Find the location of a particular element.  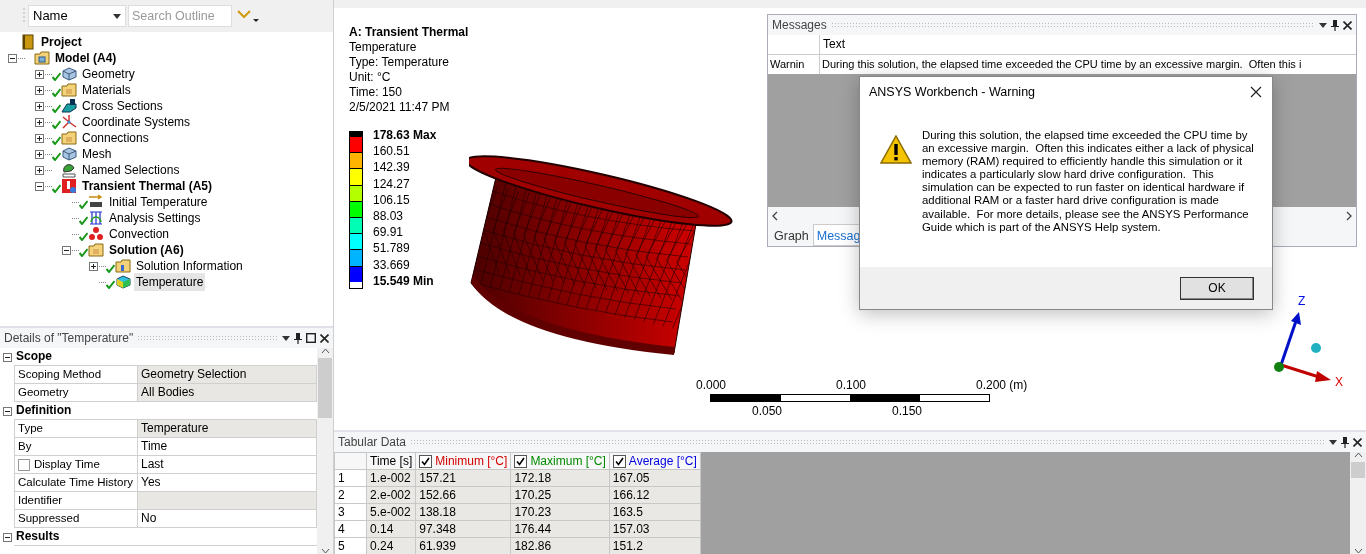

tree-item: Cross Sections is located at coordinates (122, 106).